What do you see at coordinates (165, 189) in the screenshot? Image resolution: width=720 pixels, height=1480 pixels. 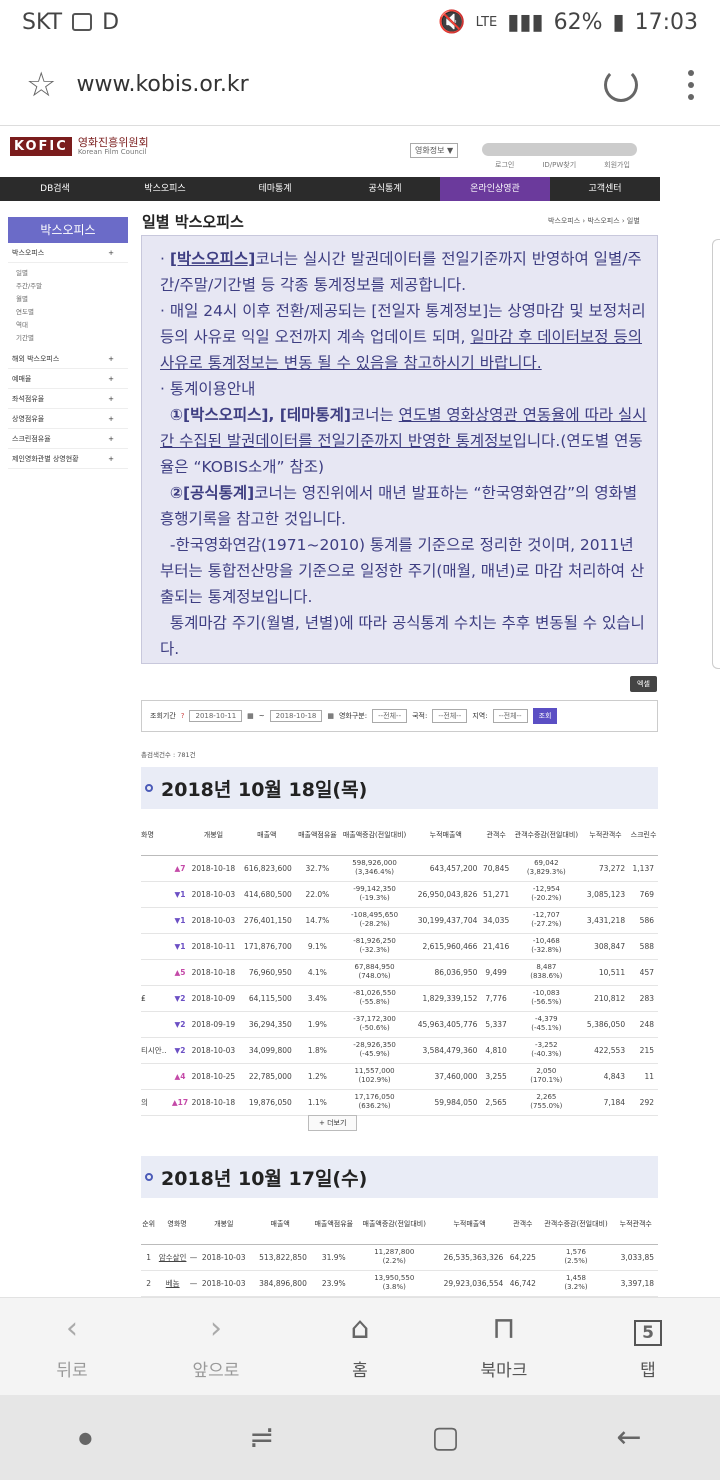 I see `gnb-box-office: 박스오피스` at bounding box center [165, 189].